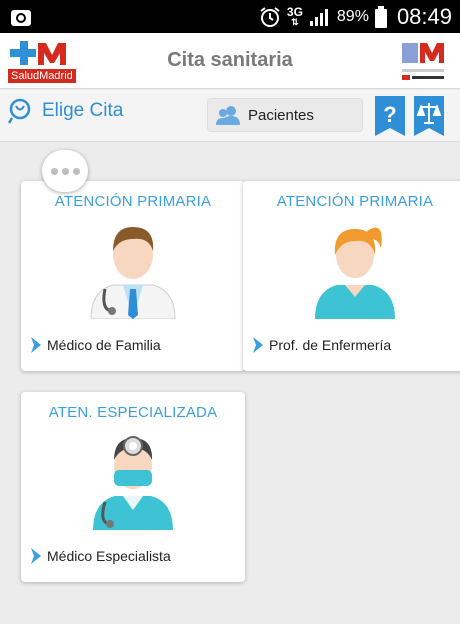  I want to click on nurse-icon, so click(355, 273).